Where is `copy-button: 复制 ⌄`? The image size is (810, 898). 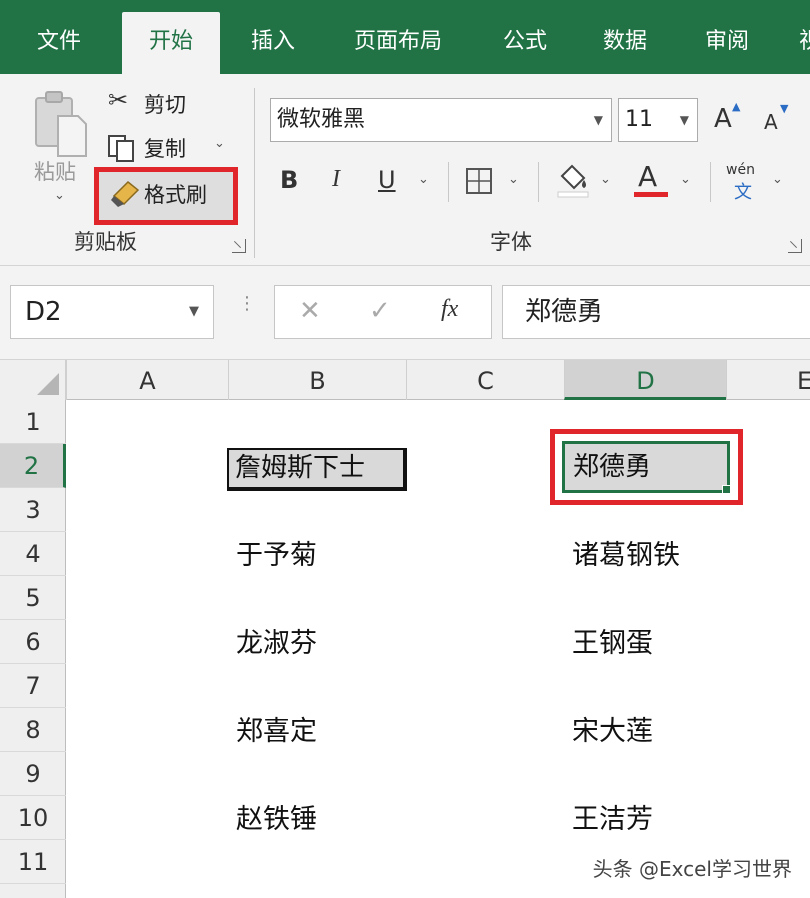
copy-button: 复制 ⌄ is located at coordinates (168, 147).